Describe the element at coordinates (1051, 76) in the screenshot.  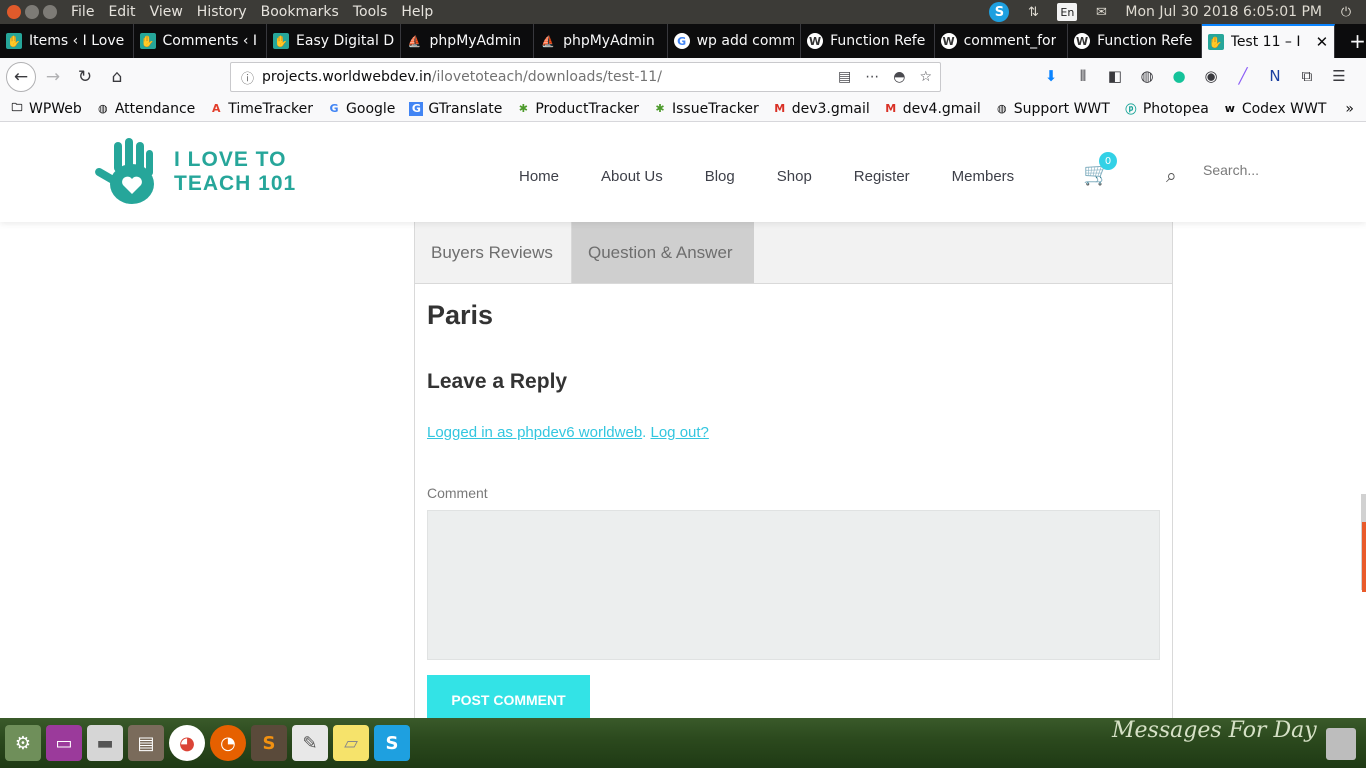
I see `downloads-icon: ⬇` at that location.